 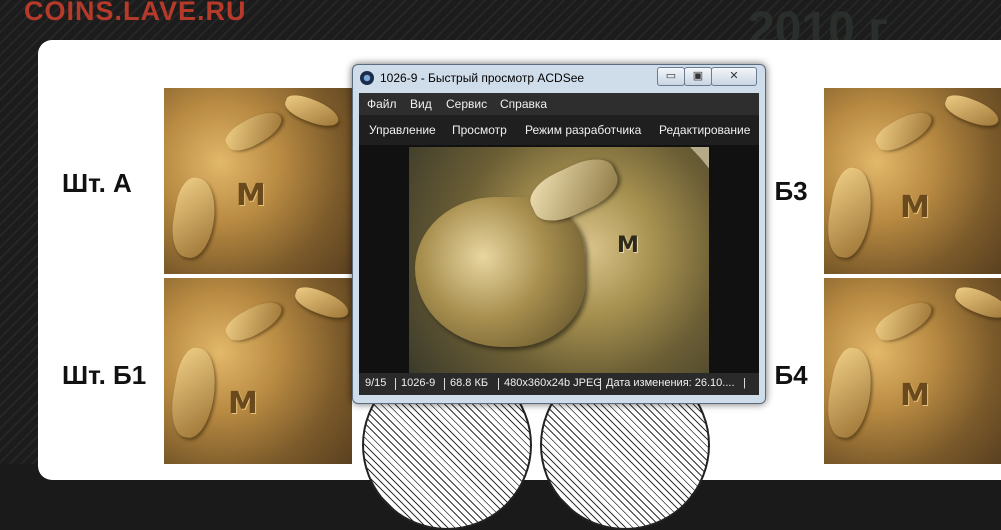 What do you see at coordinates (382, 104) in the screenshot?
I see `menu-file: Файл` at bounding box center [382, 104].